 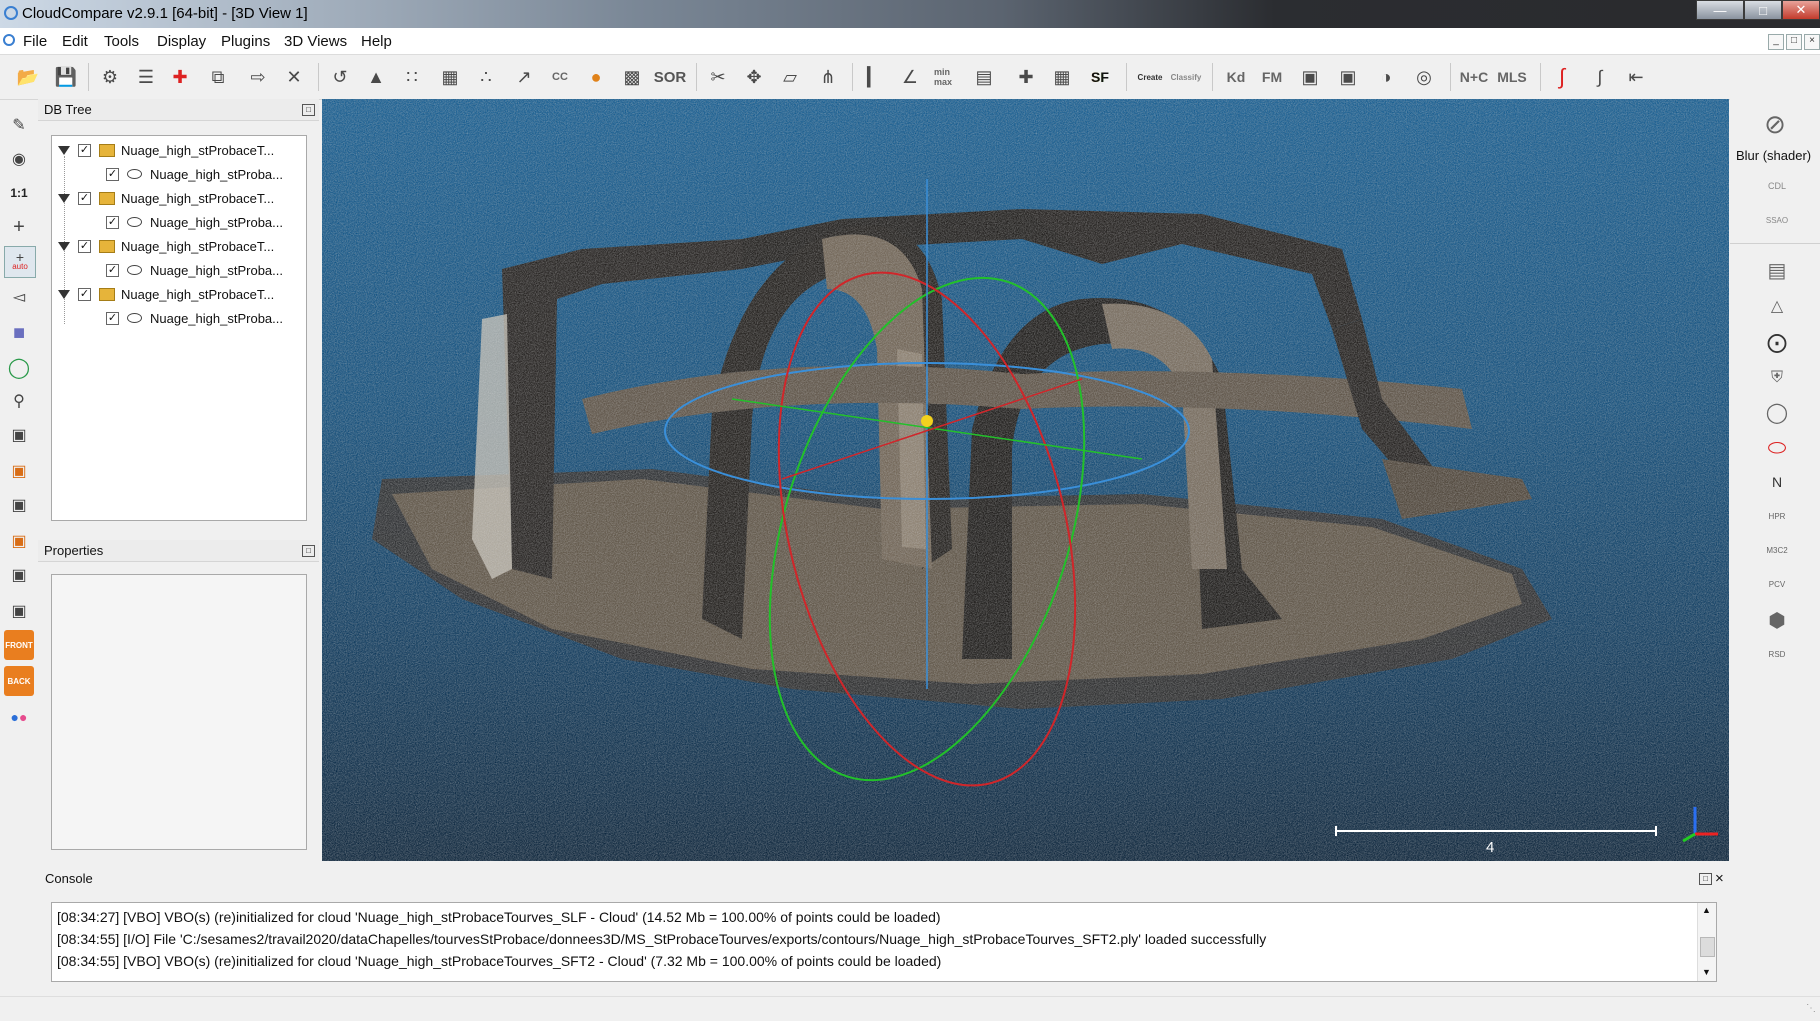 I want to click on shield-icon: ⛨, so click(x=1777, y=378).